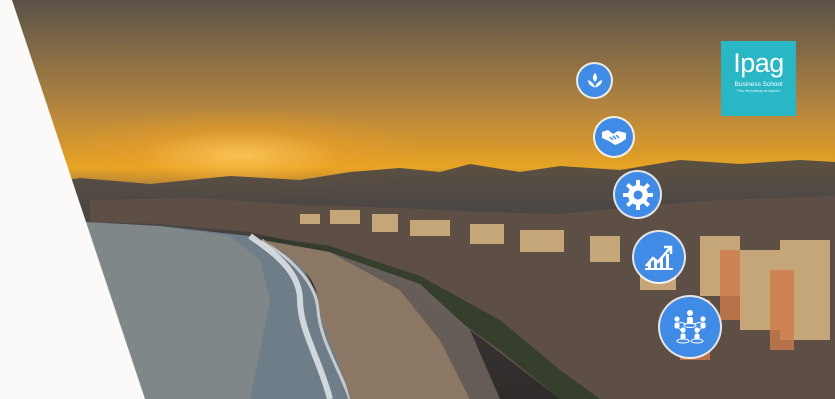  What do you see at coordinates (594, 80) in the screenshot?
I see `leaf-icon` at bounding box center [594, 80].